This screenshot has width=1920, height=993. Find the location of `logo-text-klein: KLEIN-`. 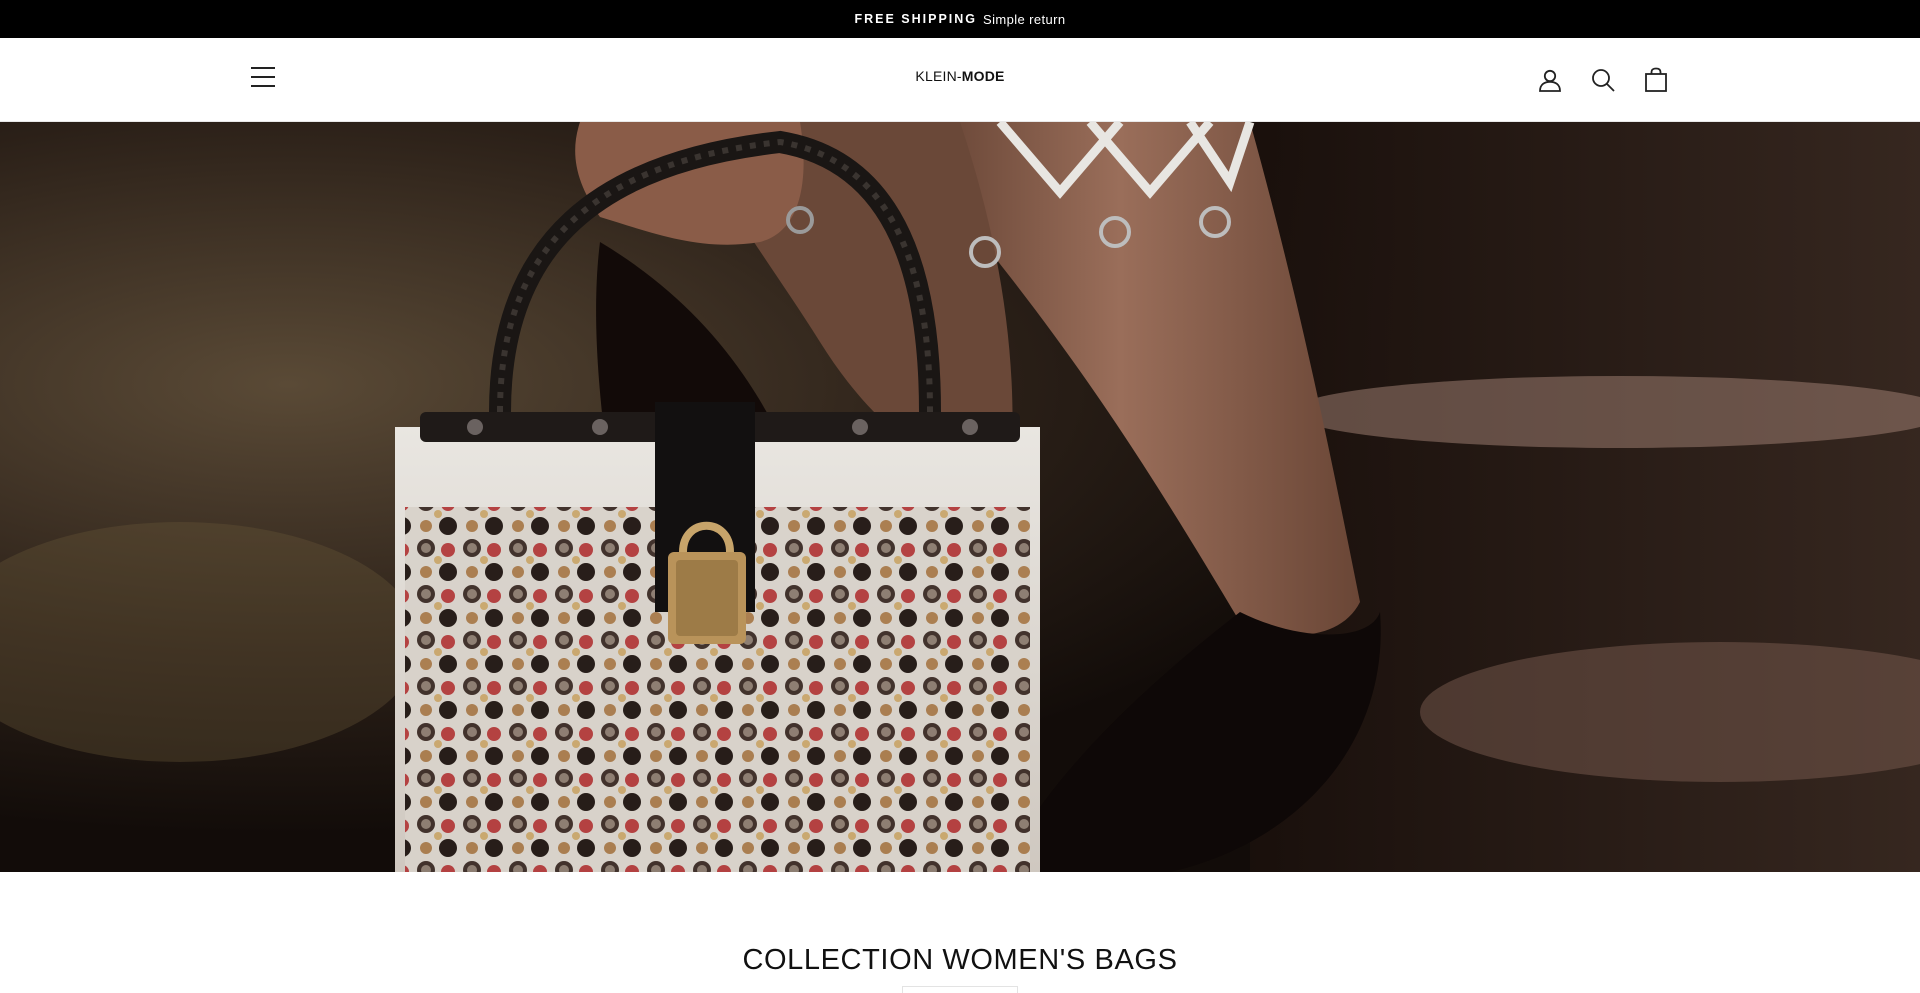

logo-text-klein: KLEIN- is located at coordinates (938, 76).